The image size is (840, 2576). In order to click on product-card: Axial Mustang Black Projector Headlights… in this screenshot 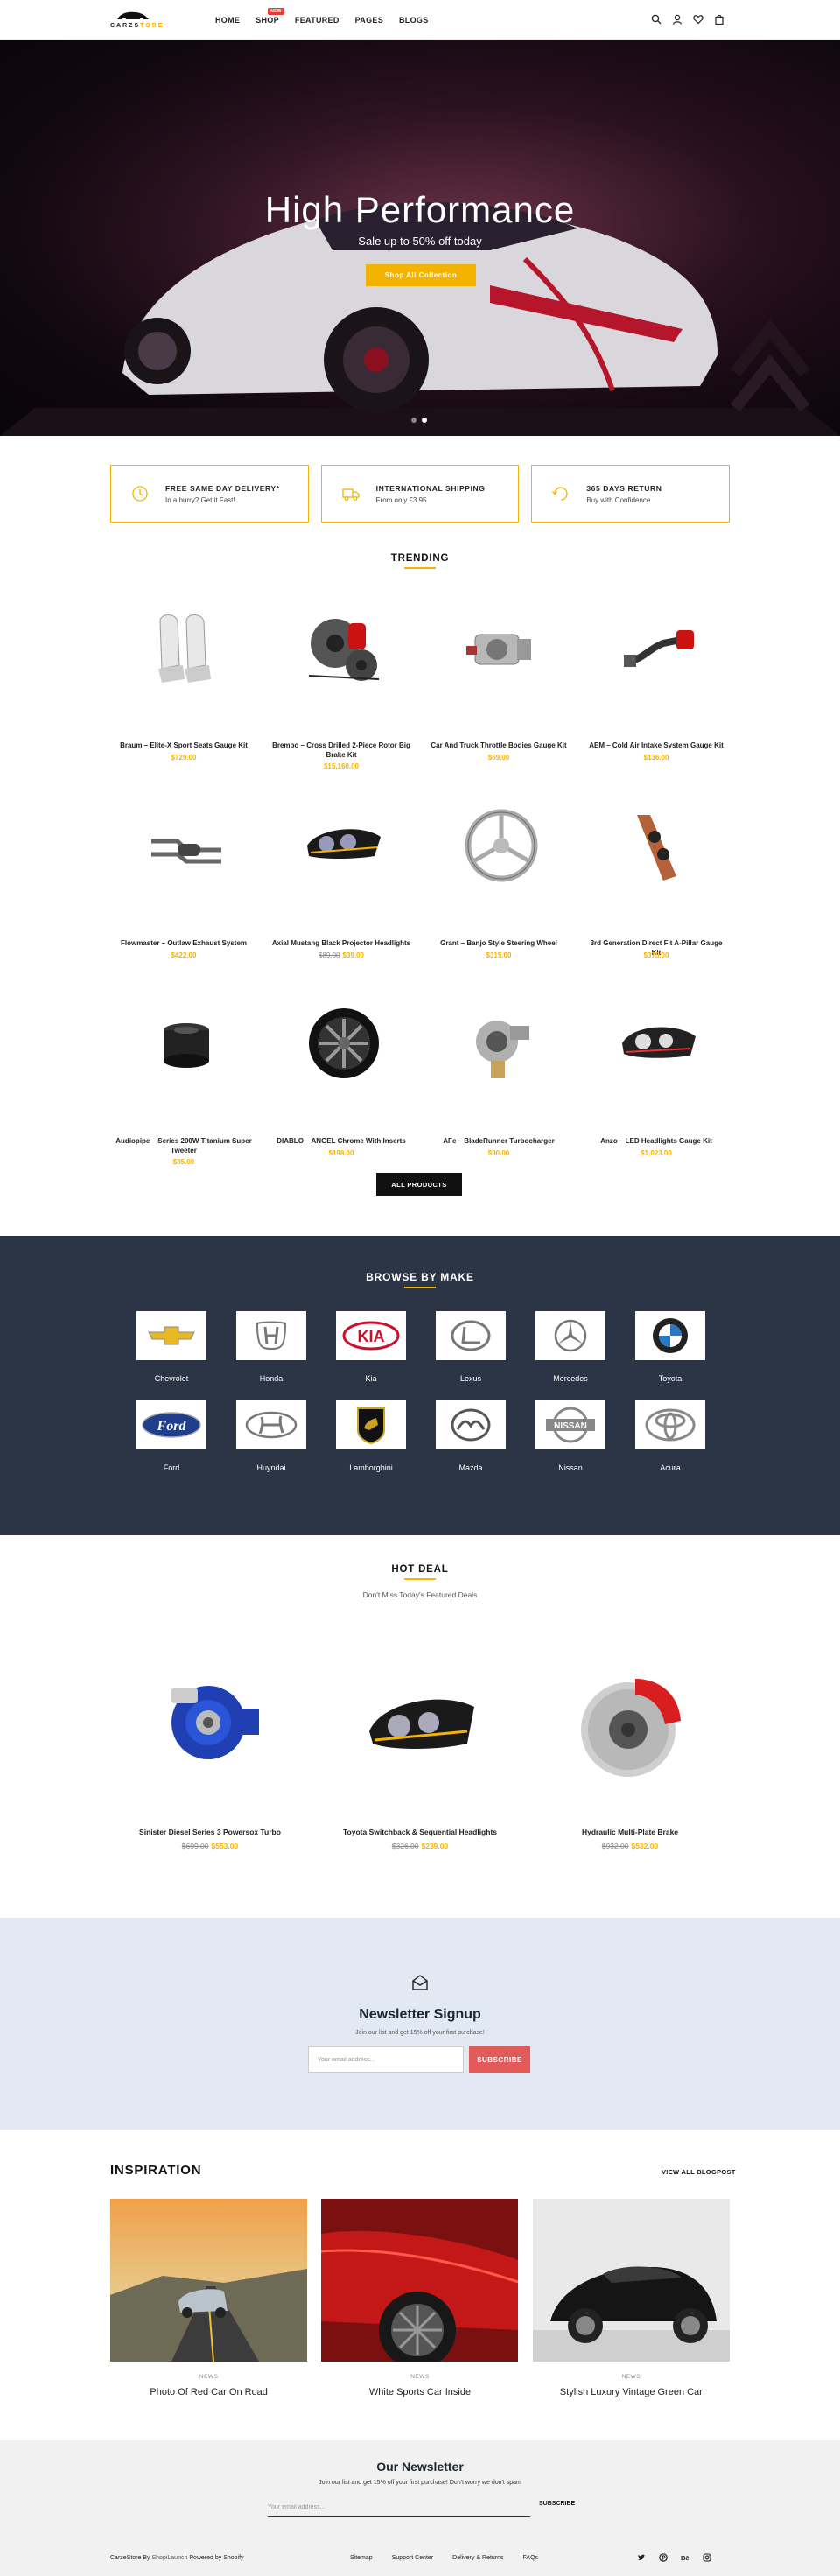, I will do `click(341, 892)`.